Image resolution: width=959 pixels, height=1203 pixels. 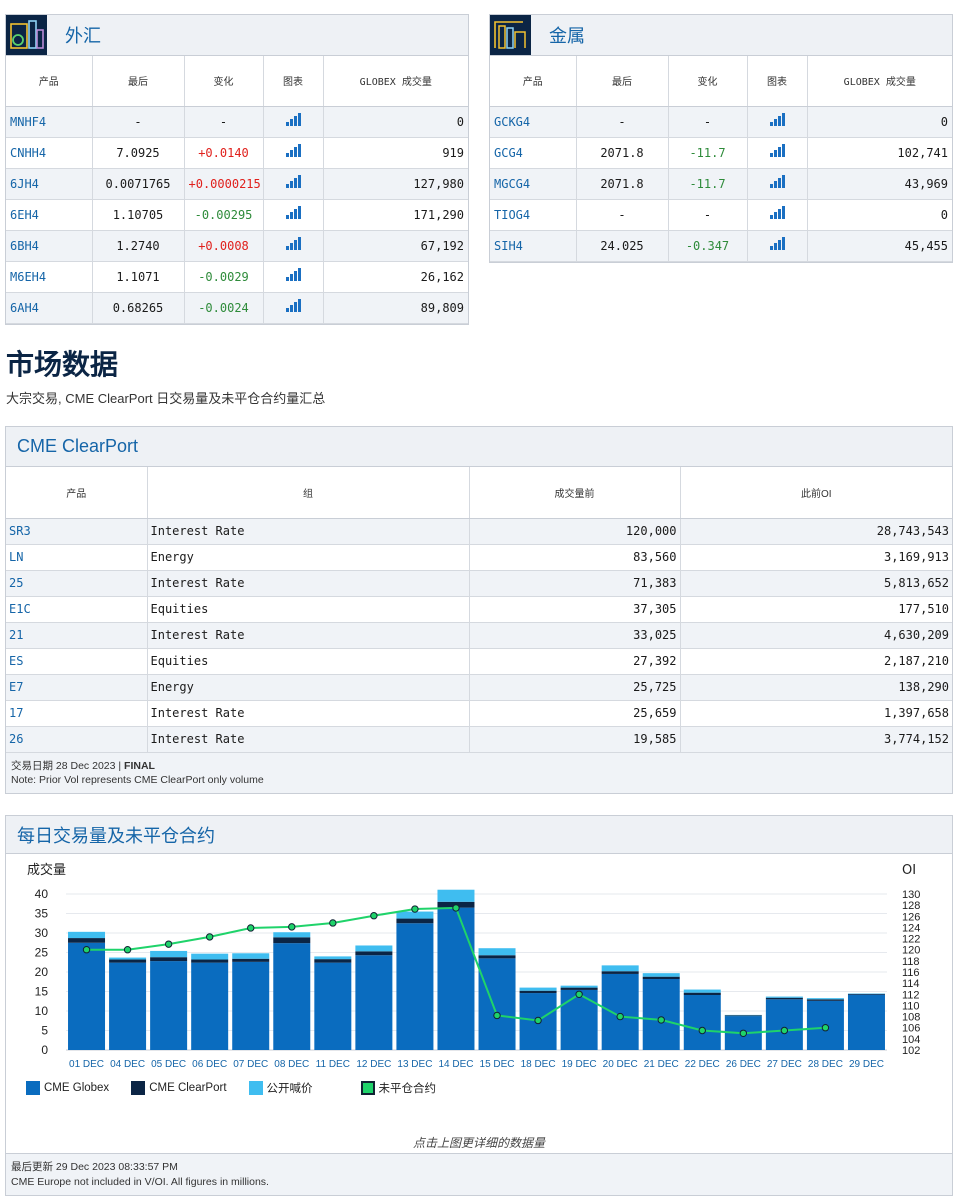 What do you see at coordinates (49, 277) in the screenshot?
I see `quote-symbol: M6EH4` at bounding box center [49, 277].